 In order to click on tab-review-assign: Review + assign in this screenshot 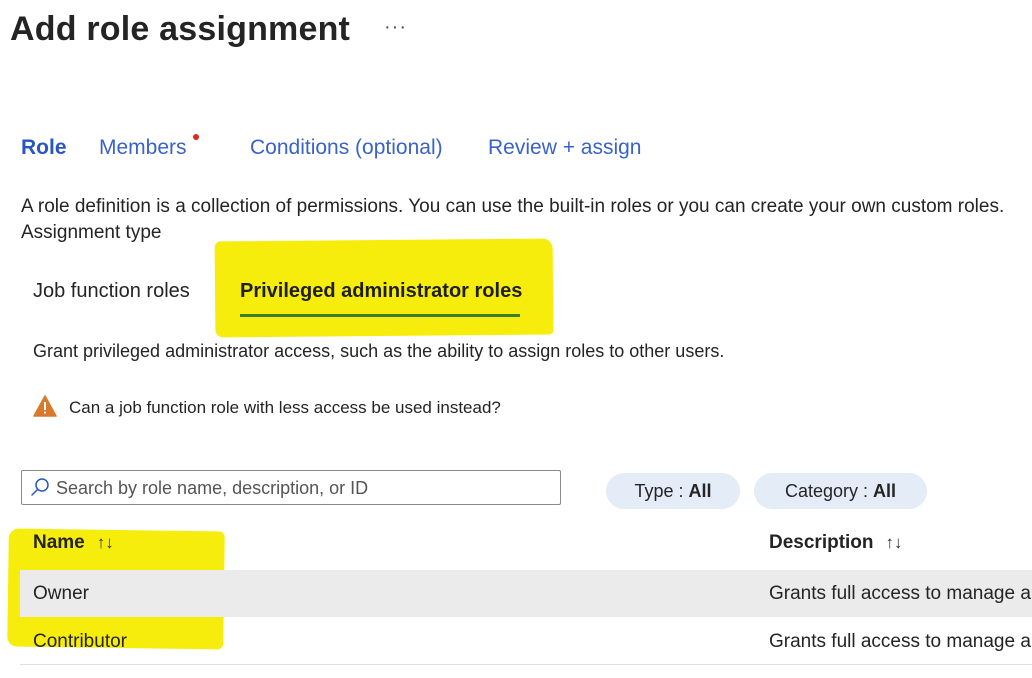, I will do `click(565, 148)`.